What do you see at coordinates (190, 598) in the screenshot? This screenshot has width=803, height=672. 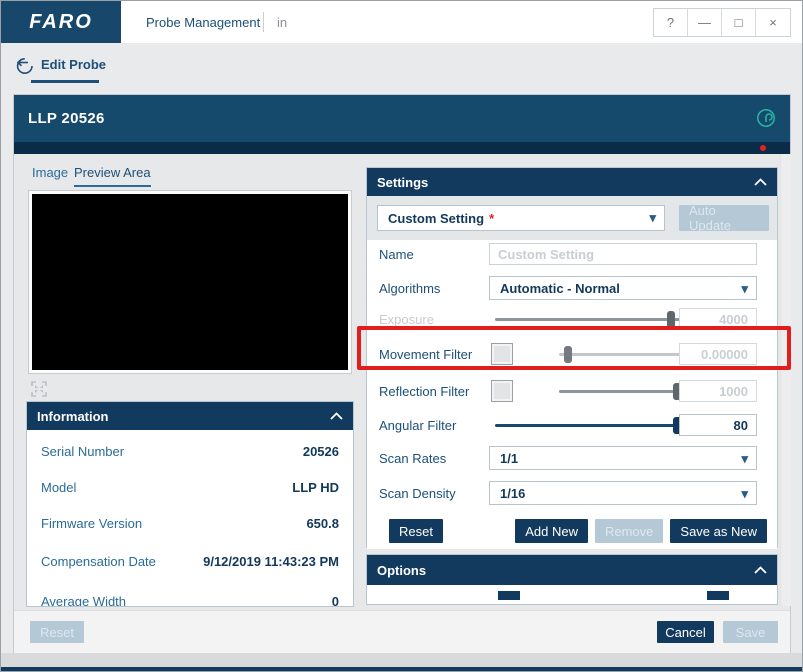 I see `info-row-average-width: Average Width 0` at bounding box center [190, 598].